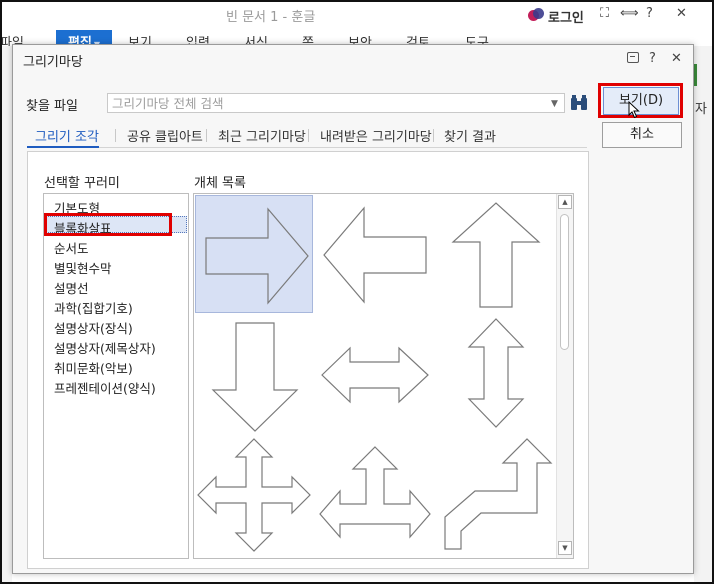 This screenshot has width=714, height=584. Describe the element at coordinates (701, 109) in the screenshot. I see `app-right-edge-text: 자` at that location.